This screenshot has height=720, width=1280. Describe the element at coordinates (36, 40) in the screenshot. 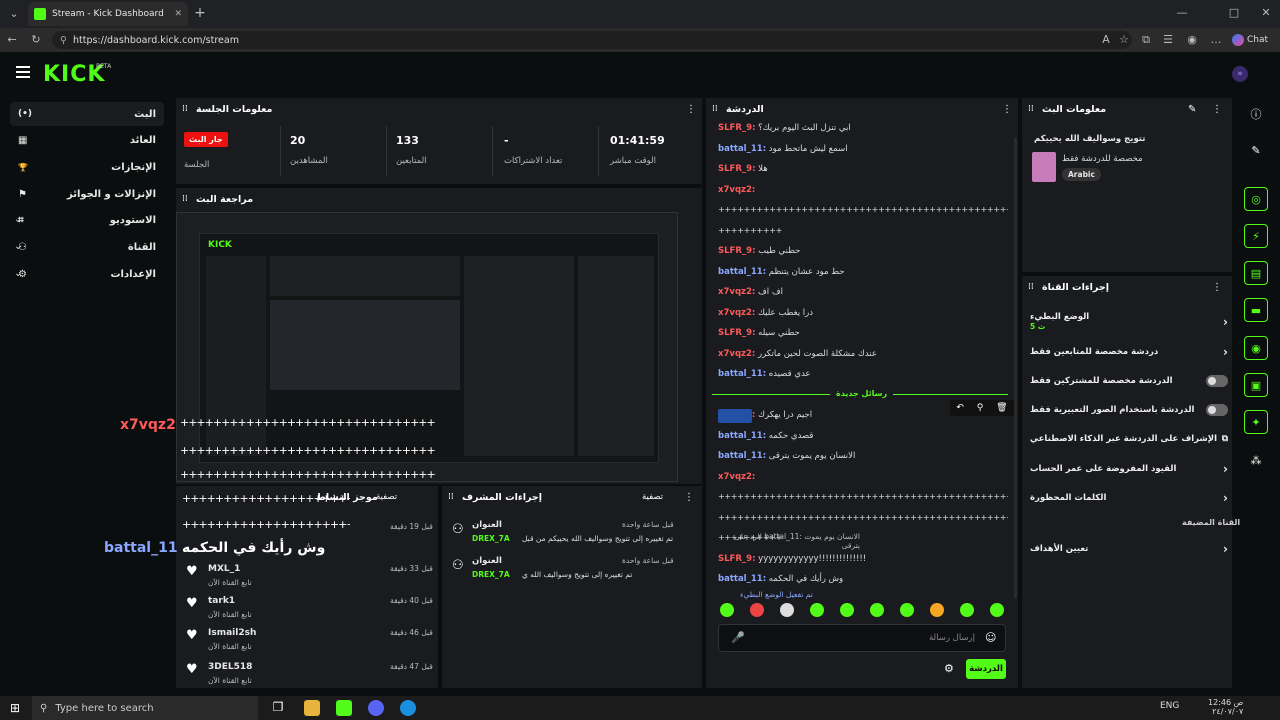

I see `refresh-icon: ↻` at that location.